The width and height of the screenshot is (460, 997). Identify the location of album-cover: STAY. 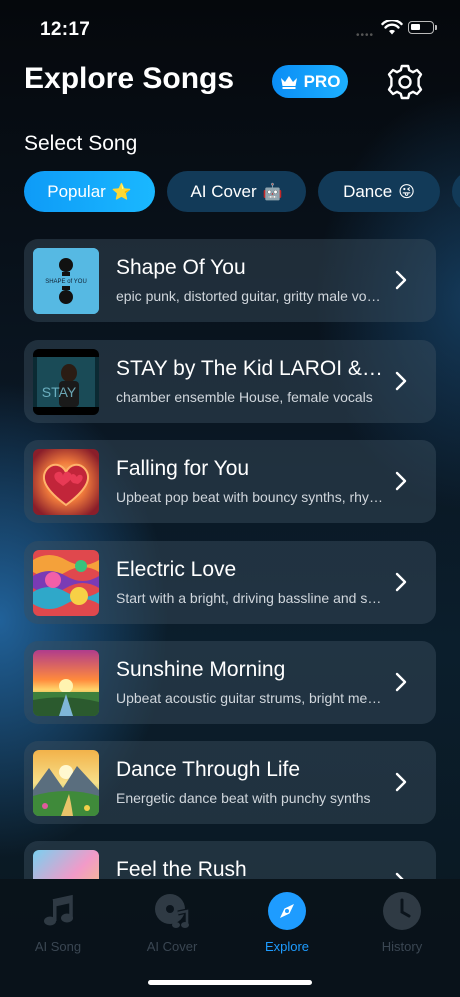
(66, 382).